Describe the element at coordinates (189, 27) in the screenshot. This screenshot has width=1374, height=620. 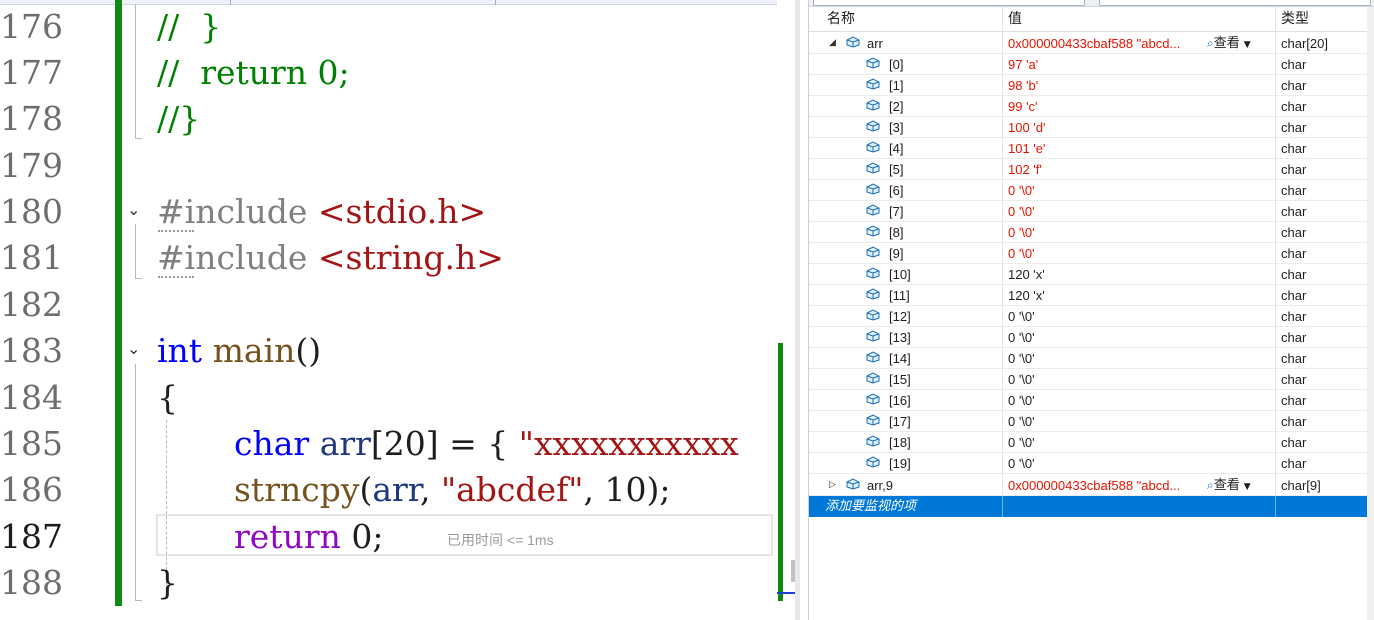
I see `code-text: // }` at that location.